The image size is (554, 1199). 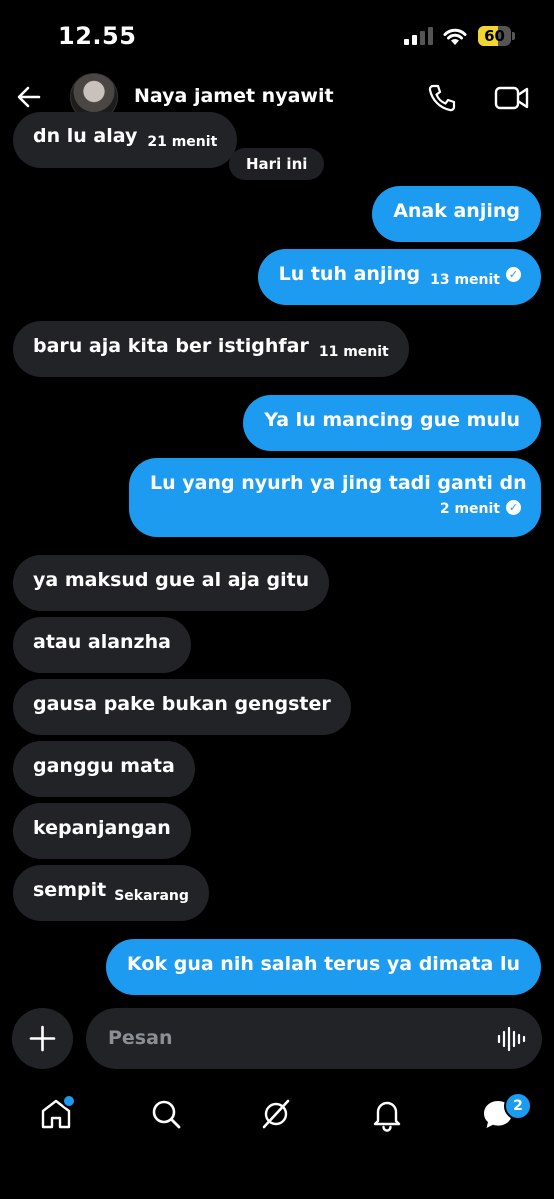 What do you see at coordinates (314, 1038) in the screenshot?
I see `message-input: Pesan` at bounding box center [314, 1038].